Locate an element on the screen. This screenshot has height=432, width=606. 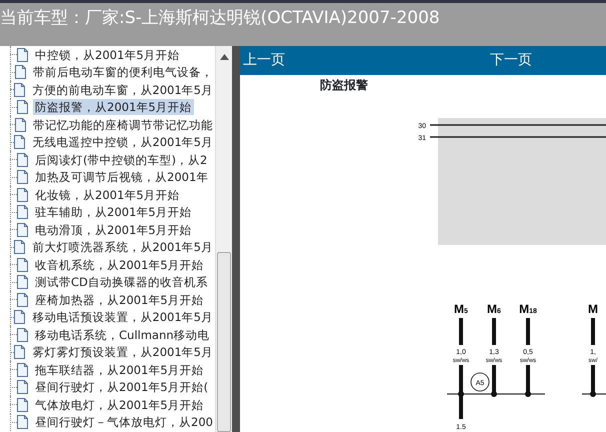
next-page-link: 下一页 is located at coordinates (511, 60).